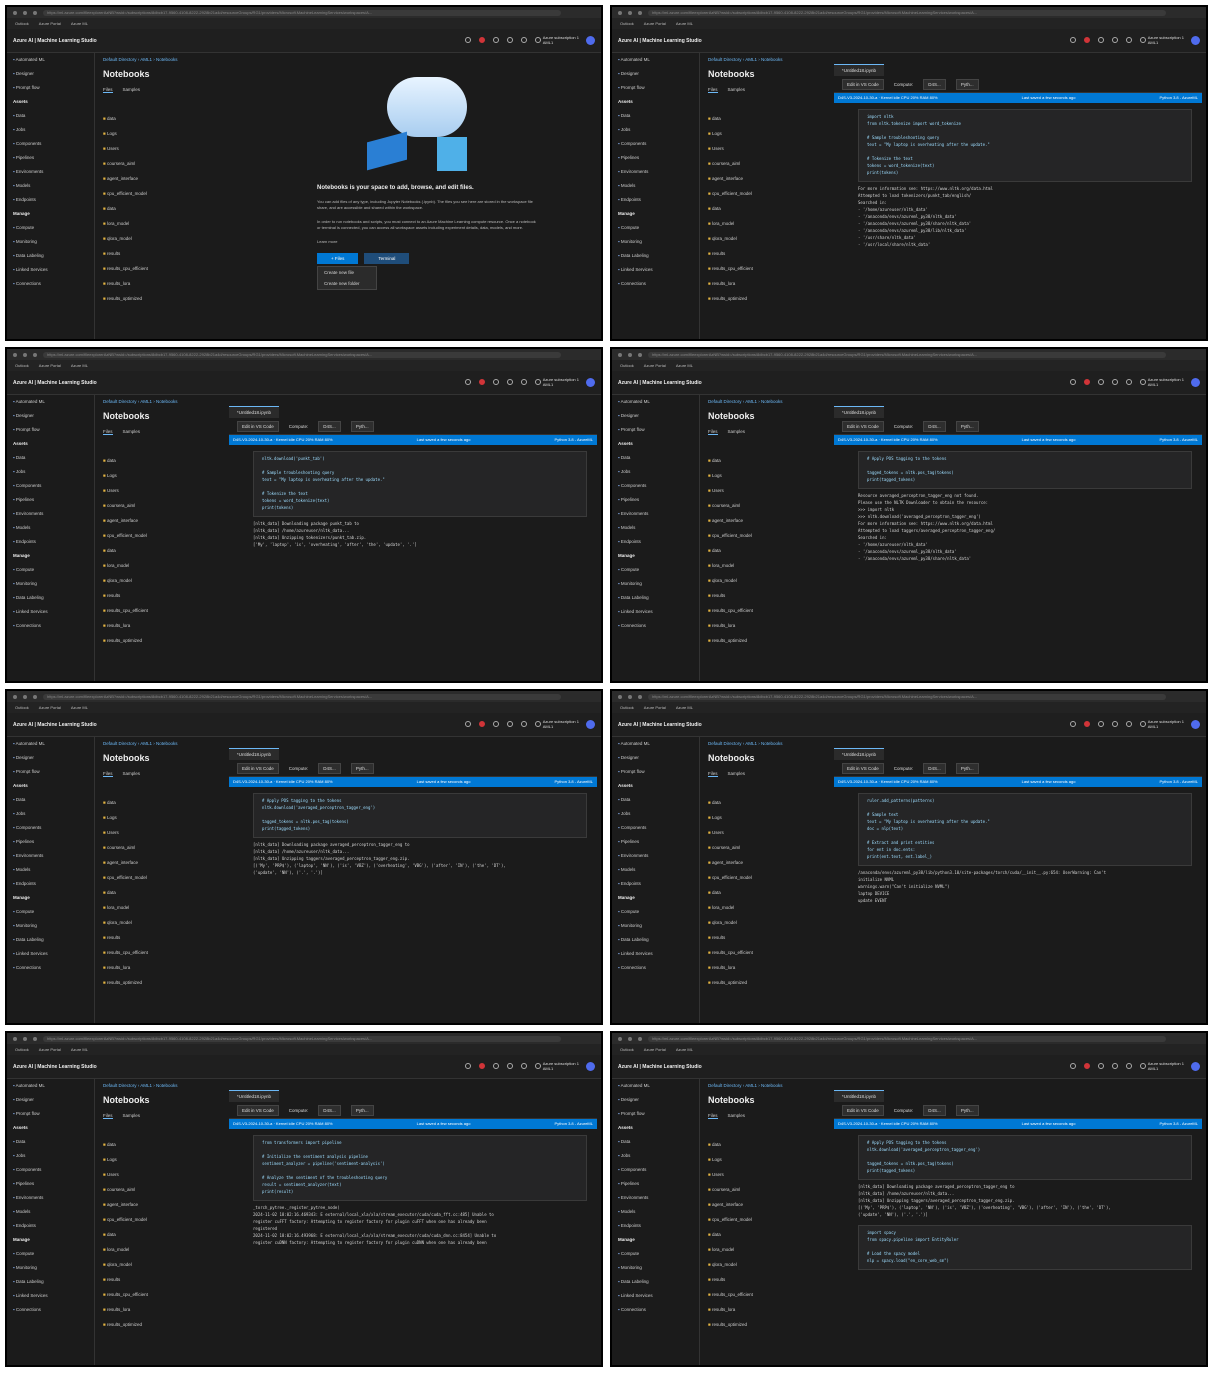 The width and height of the screenshot is (1215, 1373). Describe the element at coordinates (561, 382) in the screenshot. I see `subscription-picker: Azure subscription 1 AML1` at that location.